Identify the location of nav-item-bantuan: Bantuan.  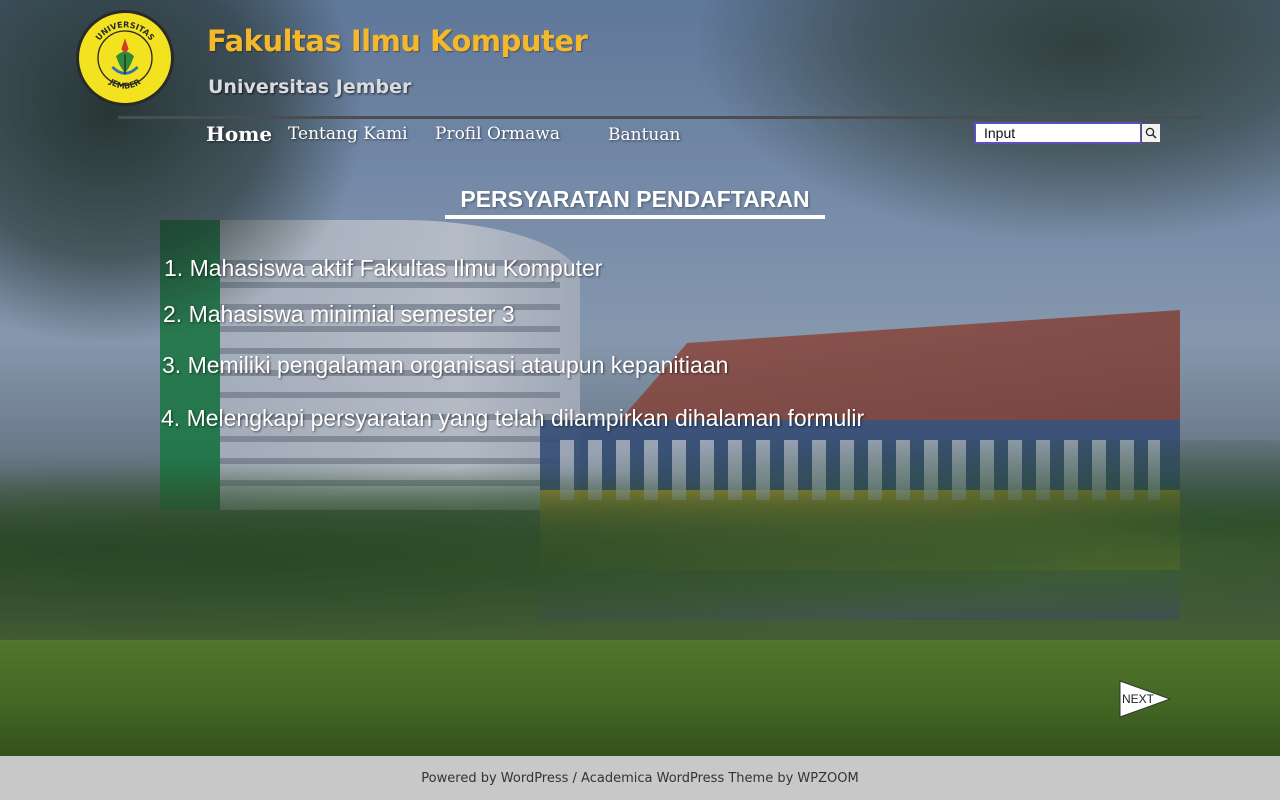
(644, 135).